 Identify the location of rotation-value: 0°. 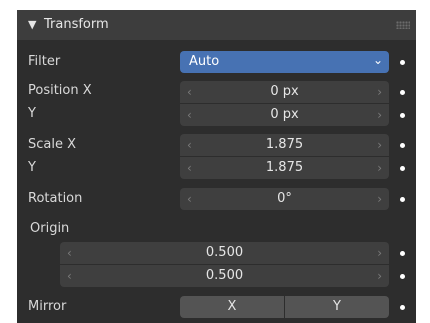
(284, 198).